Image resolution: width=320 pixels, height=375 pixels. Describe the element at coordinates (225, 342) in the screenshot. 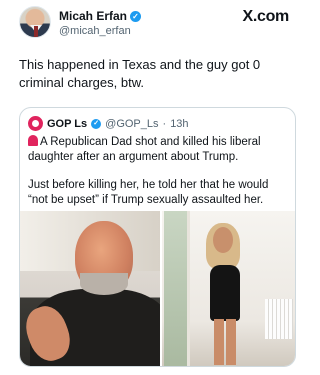

I see `photo-figure-legs` at that location.